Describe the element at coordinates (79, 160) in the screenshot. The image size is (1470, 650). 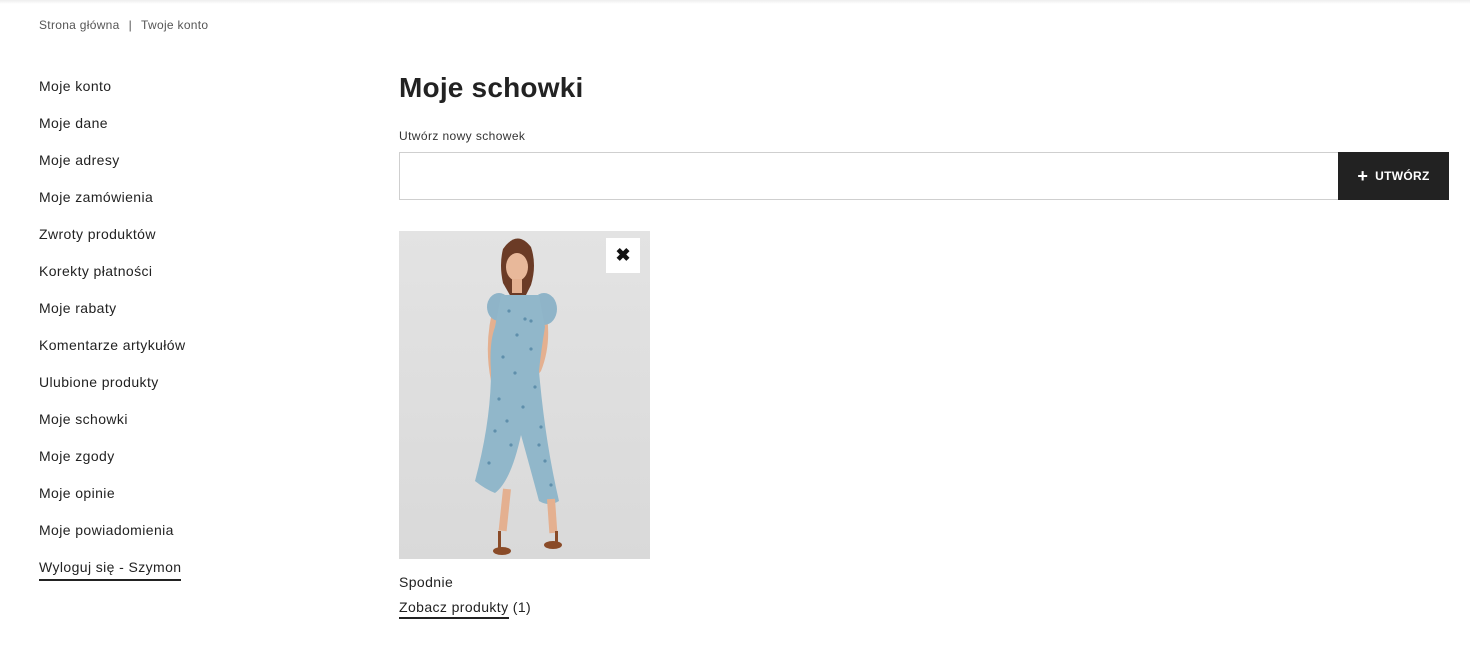
I see `sidebar-link-addresses: Moje adresy` at that location.